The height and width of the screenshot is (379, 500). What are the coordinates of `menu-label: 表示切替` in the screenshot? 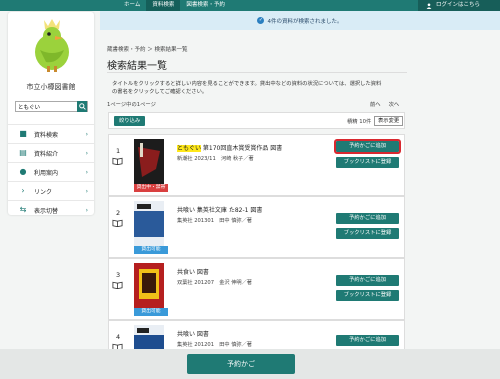 It's located at (46, 211).